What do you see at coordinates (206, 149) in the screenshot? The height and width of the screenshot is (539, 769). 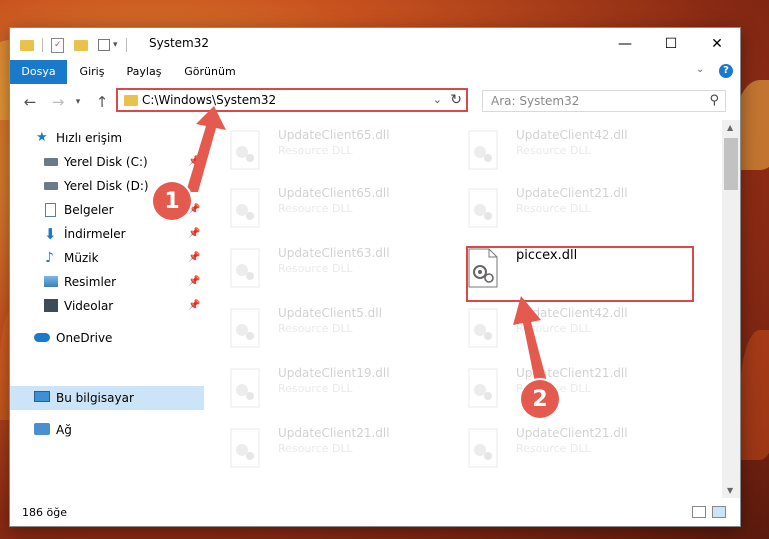 I see `arrow-1-icon` at bounding box center [206, 149].